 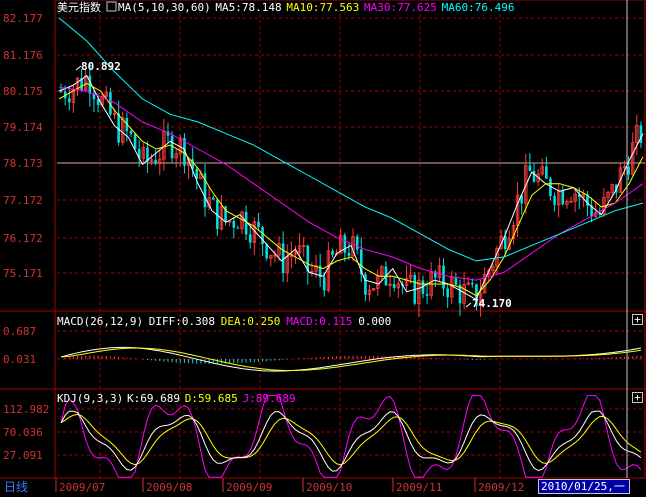 I want to click on price-tick-label: 80.175, so click(x=23, y=91).